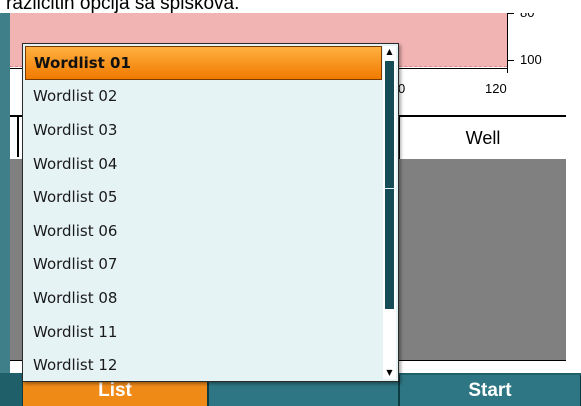 Image resolution: width=581 pixels, height=406 pixels. What do you see at coordinates (18, 137) in the screenshot?
I see `table-left-border` at bounding box center [18, 137].